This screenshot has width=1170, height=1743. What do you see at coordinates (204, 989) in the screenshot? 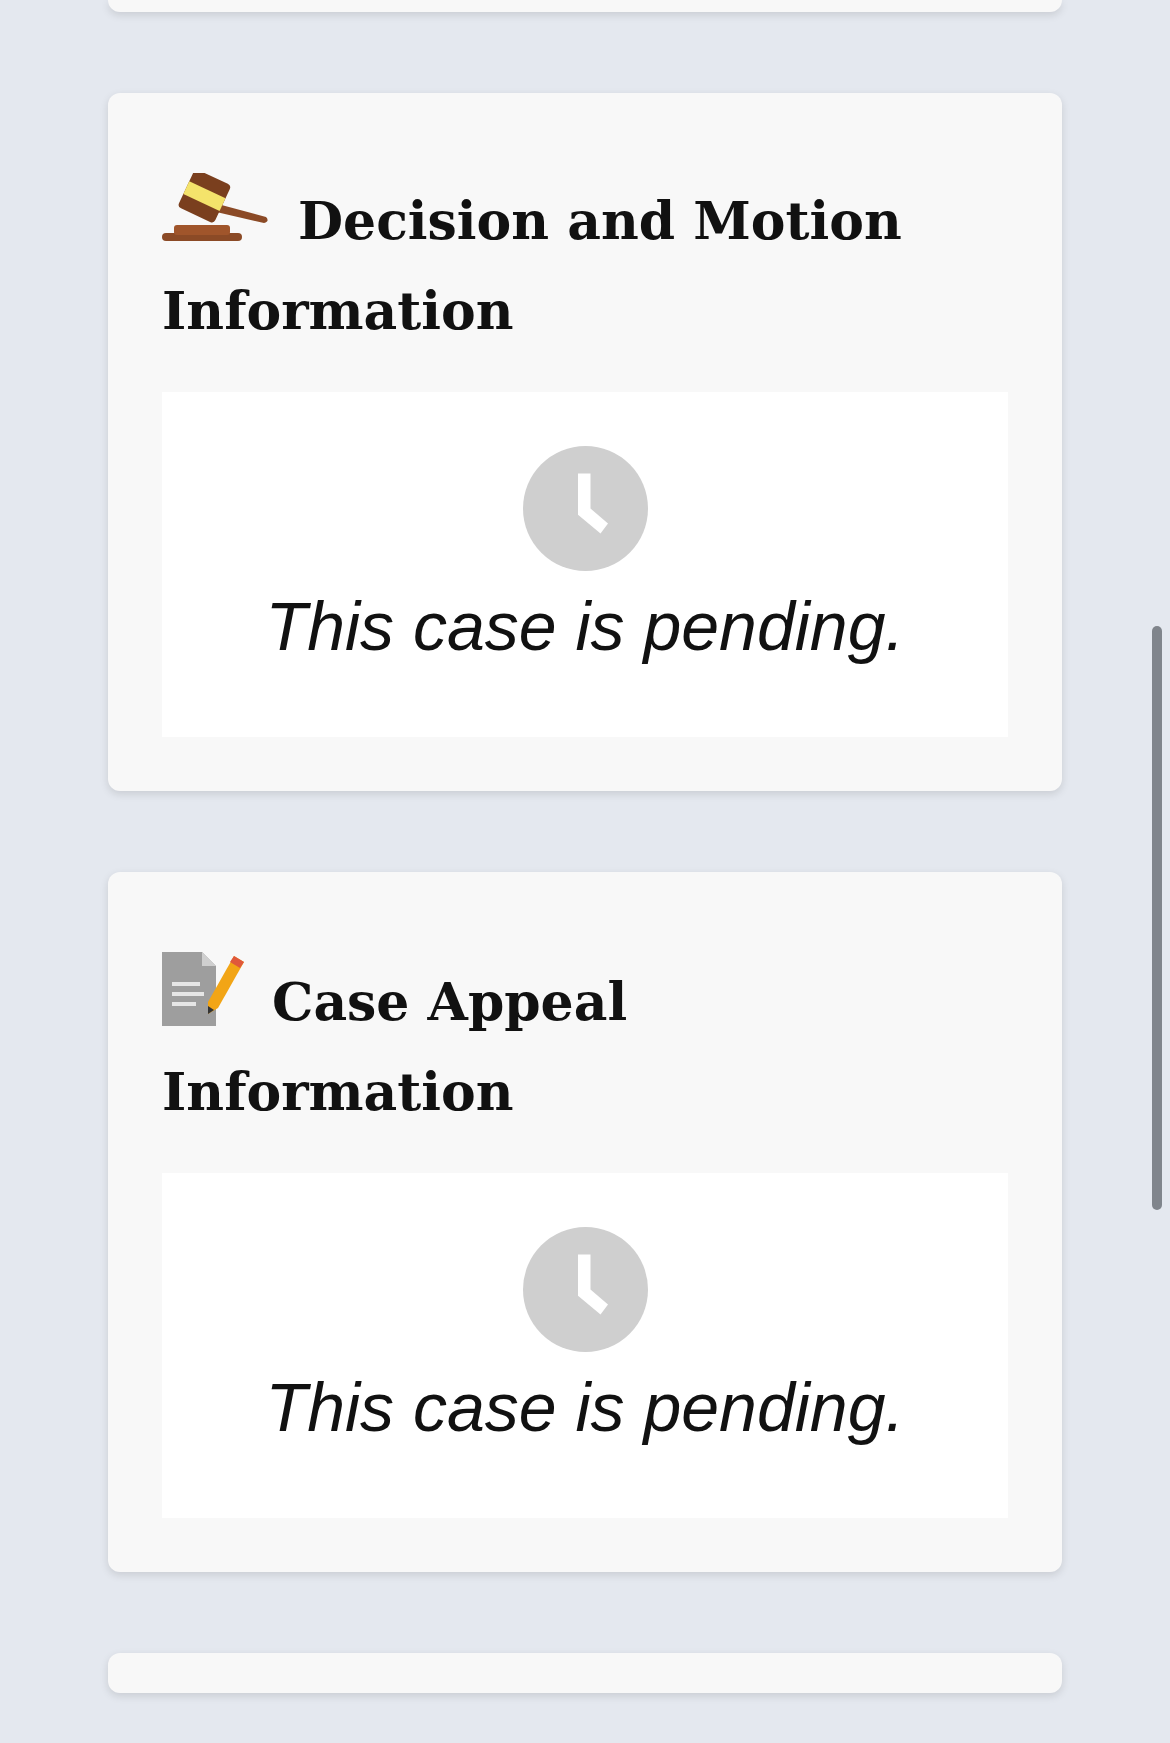
I see `document-pencil-icon` at bounding box center [204, 989].